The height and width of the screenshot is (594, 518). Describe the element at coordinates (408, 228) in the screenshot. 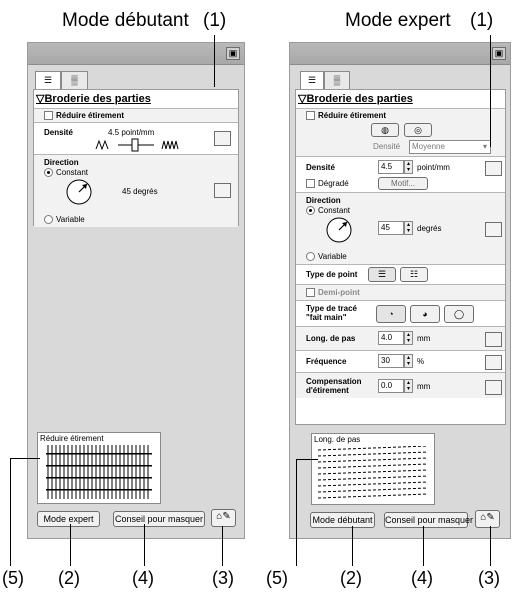

I see `angle-spinner: ▴ ▾` at that location.